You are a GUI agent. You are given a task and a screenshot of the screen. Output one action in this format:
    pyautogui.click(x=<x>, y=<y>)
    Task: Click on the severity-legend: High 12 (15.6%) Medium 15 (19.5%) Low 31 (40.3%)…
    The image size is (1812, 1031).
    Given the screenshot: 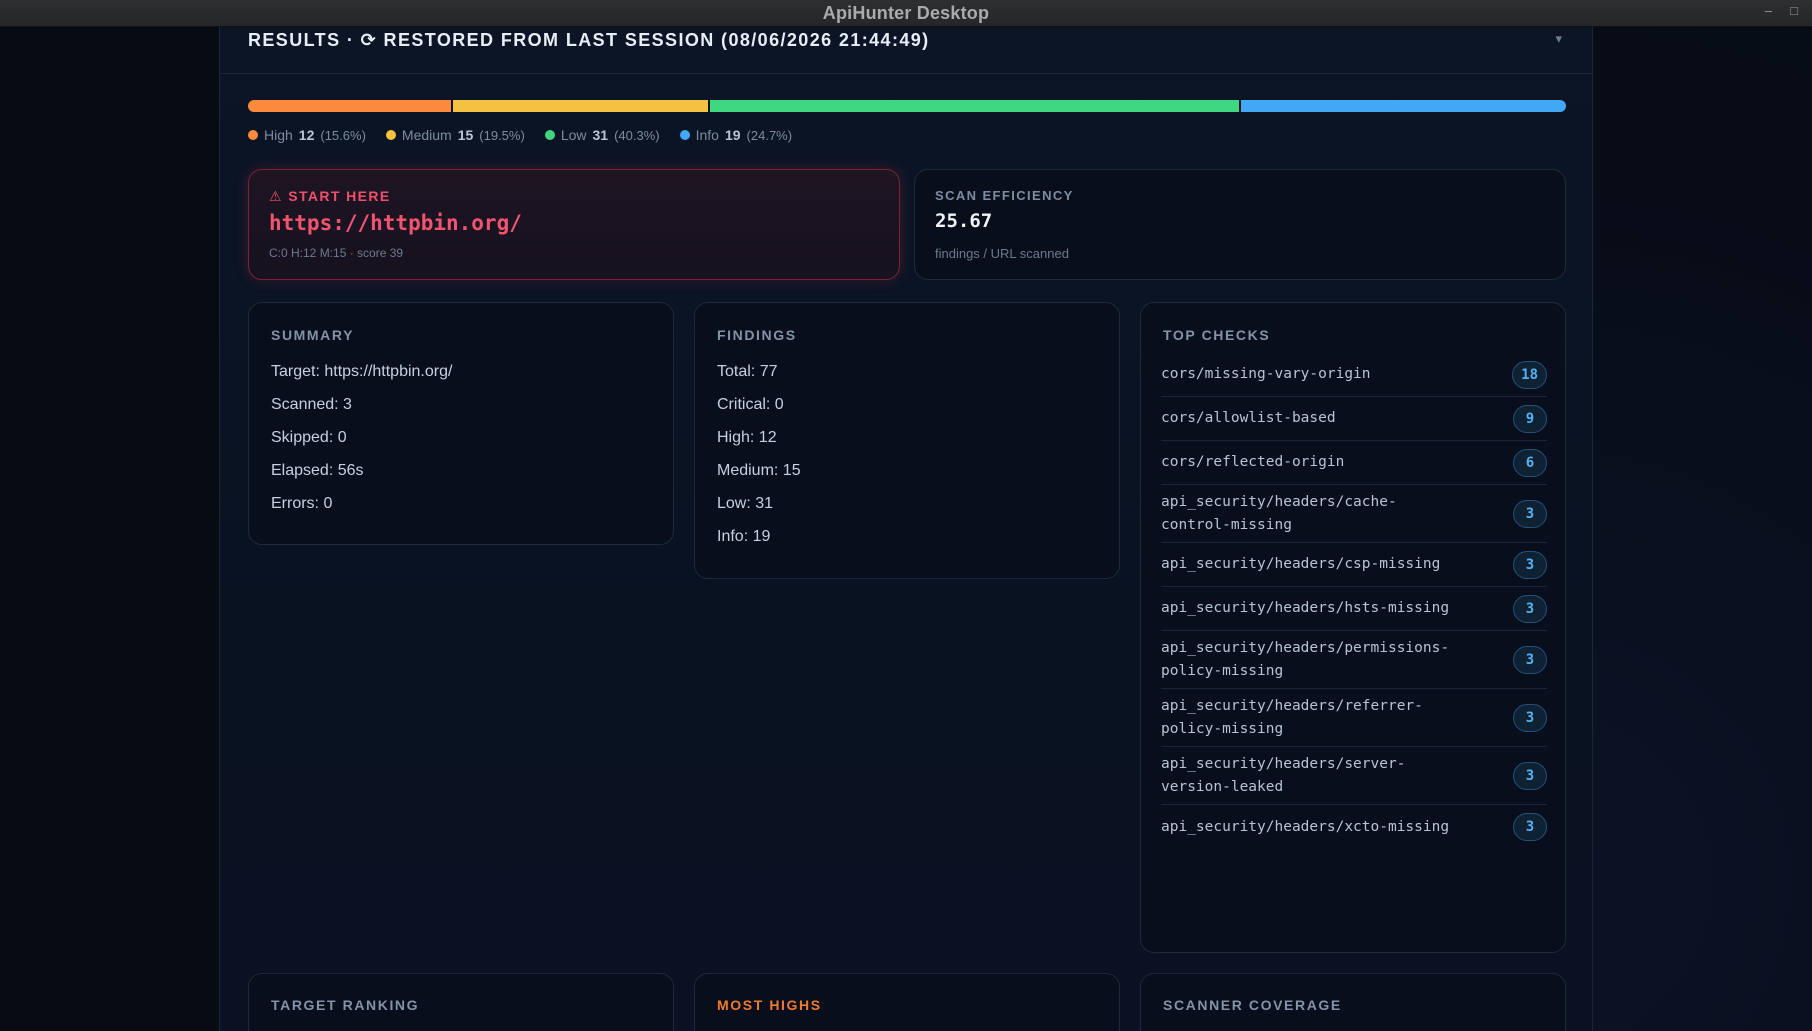 What is the action you would take?
    pyautogui.click(x=520, y=135)
    